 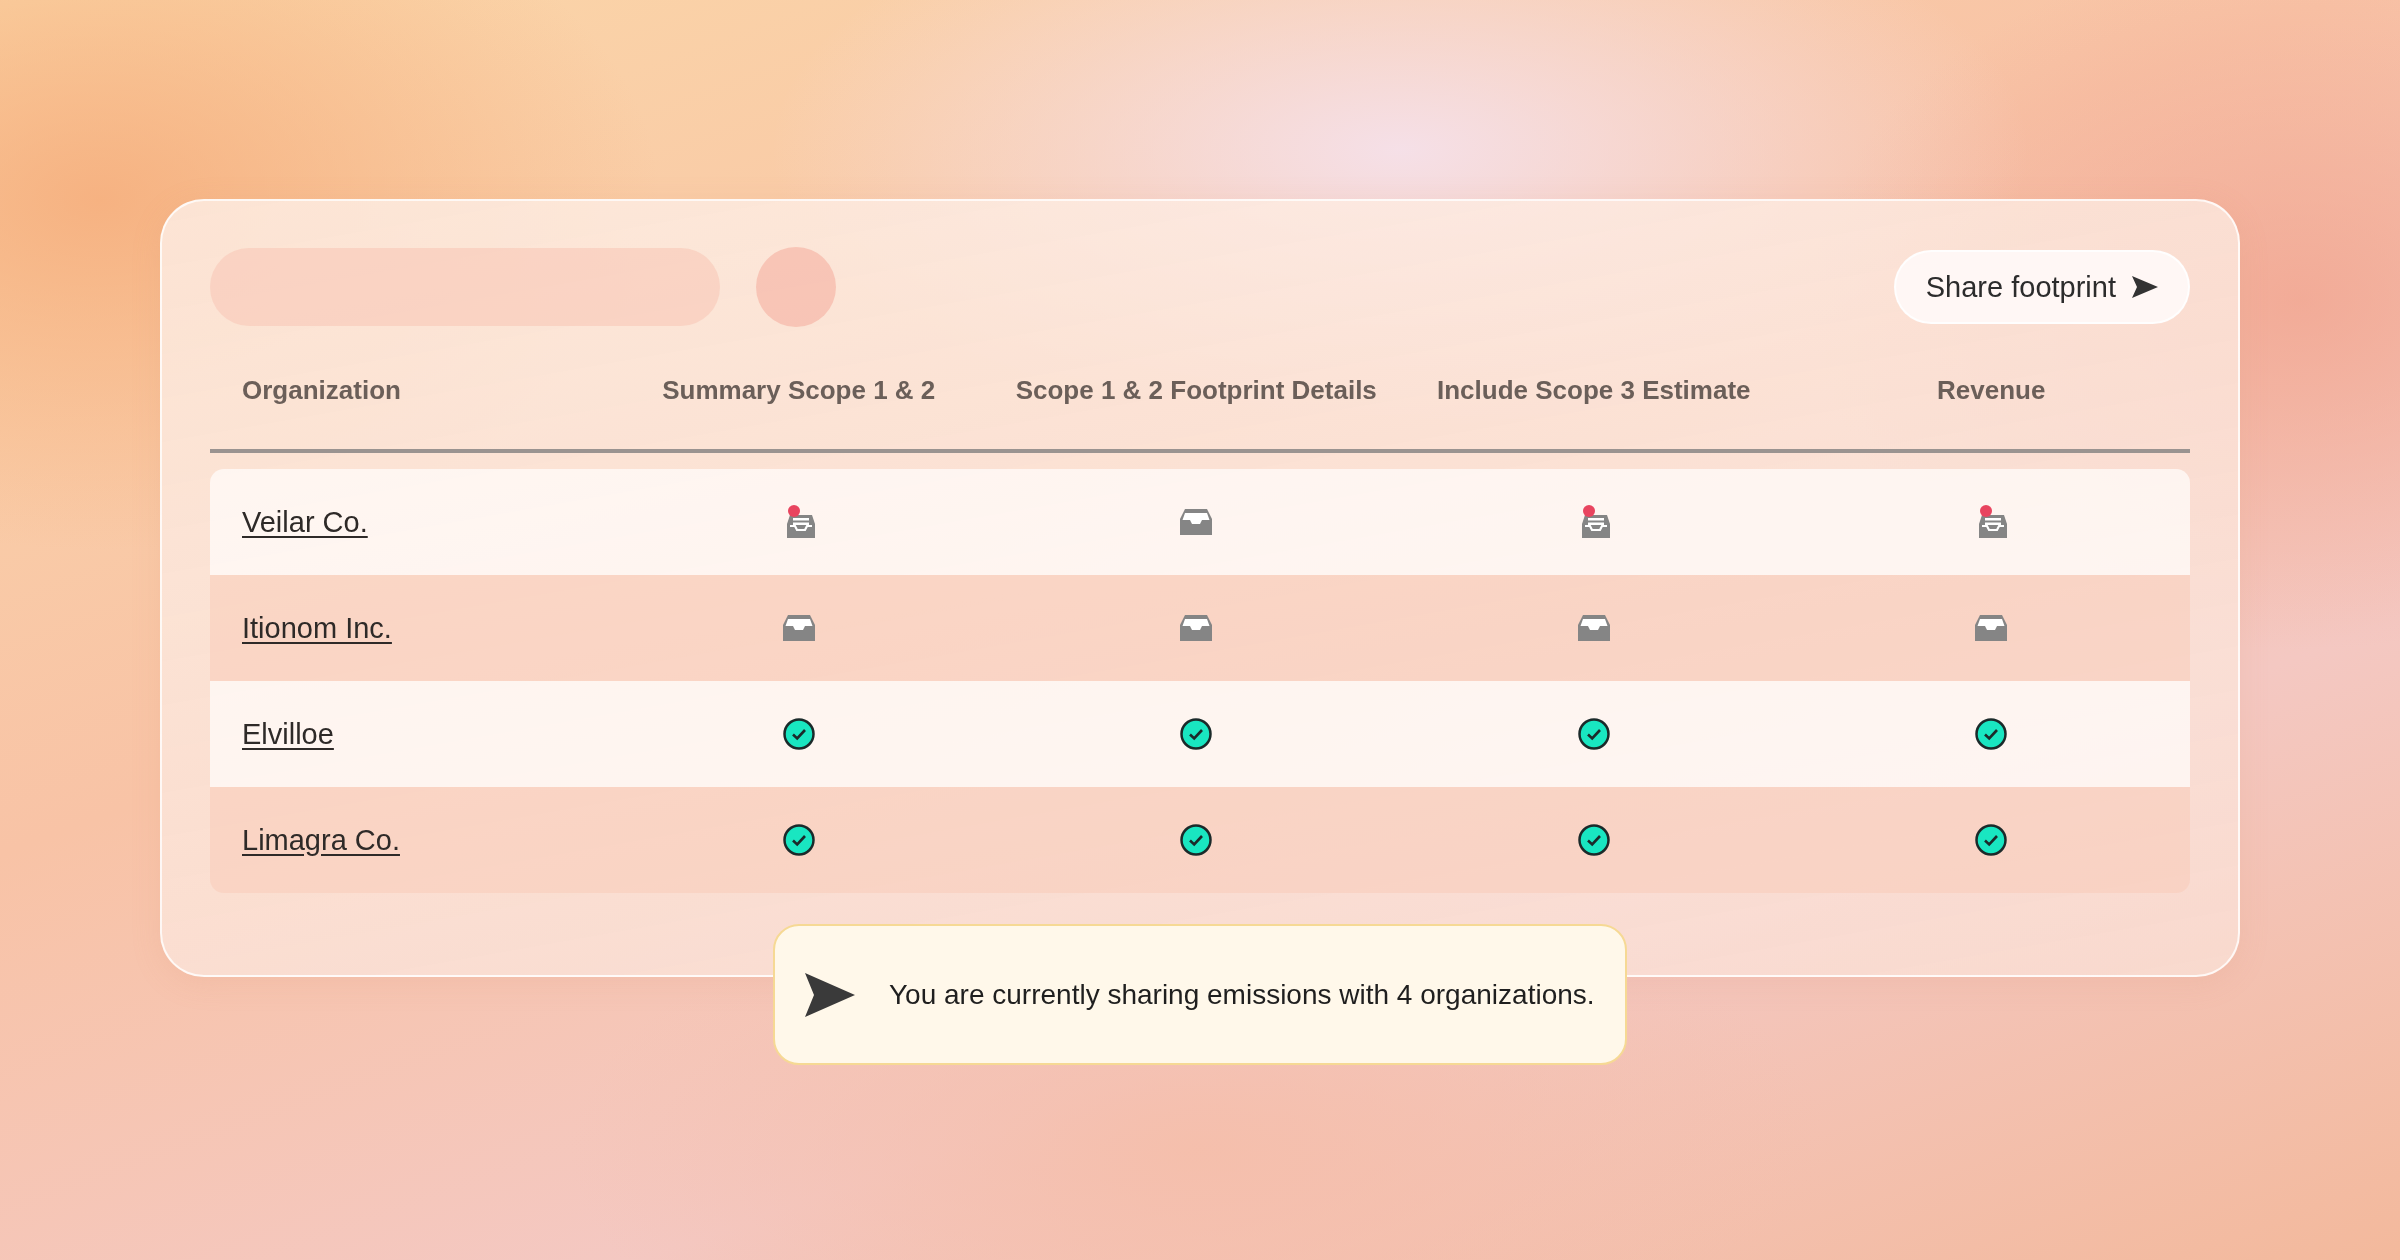 What do you see at coordinates (1991, 390) in the screenshot?
I see `column-header: Revenue` at bounding box center [1991, 390].